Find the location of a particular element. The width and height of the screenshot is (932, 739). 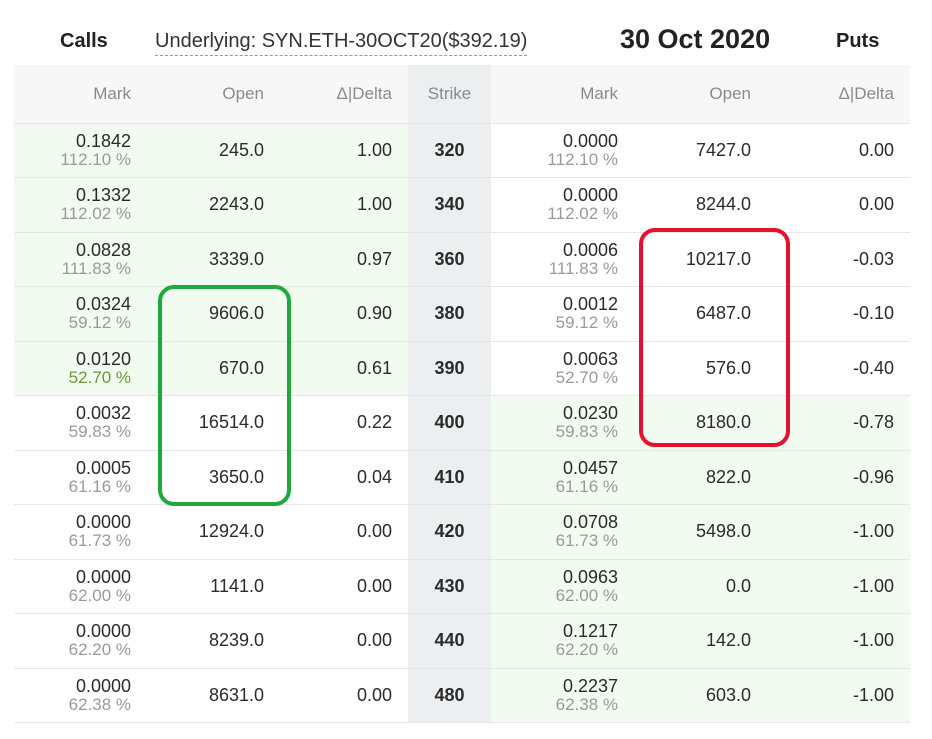

put-iv-value: 62.00 % is located at coordinates (586, 595).